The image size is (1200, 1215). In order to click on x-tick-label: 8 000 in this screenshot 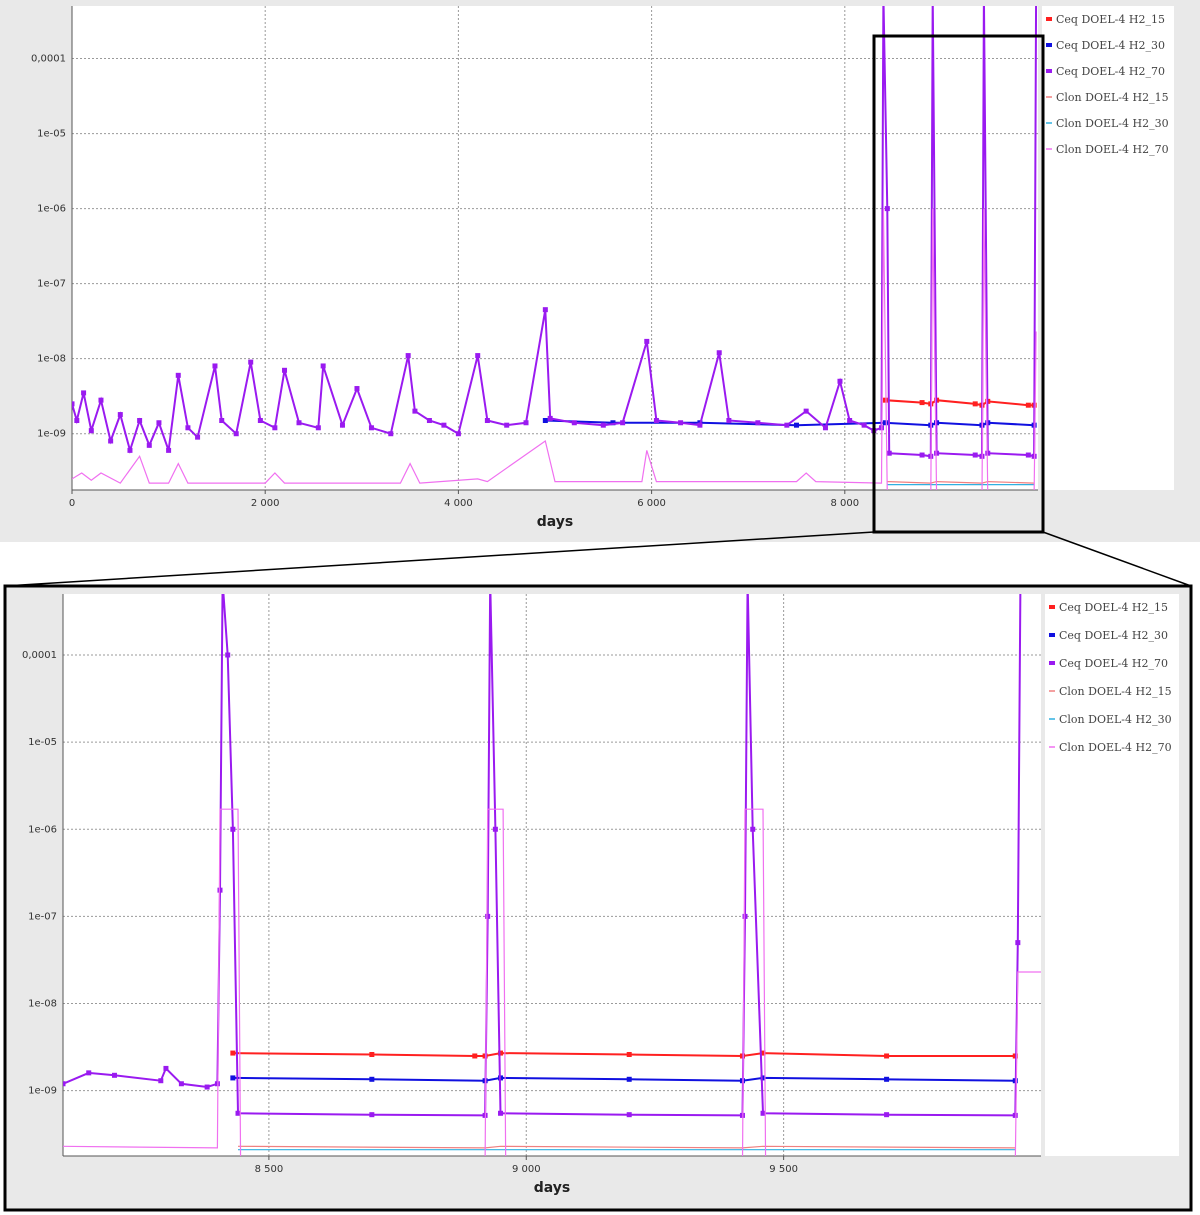, I will do `click(844, 503)`.